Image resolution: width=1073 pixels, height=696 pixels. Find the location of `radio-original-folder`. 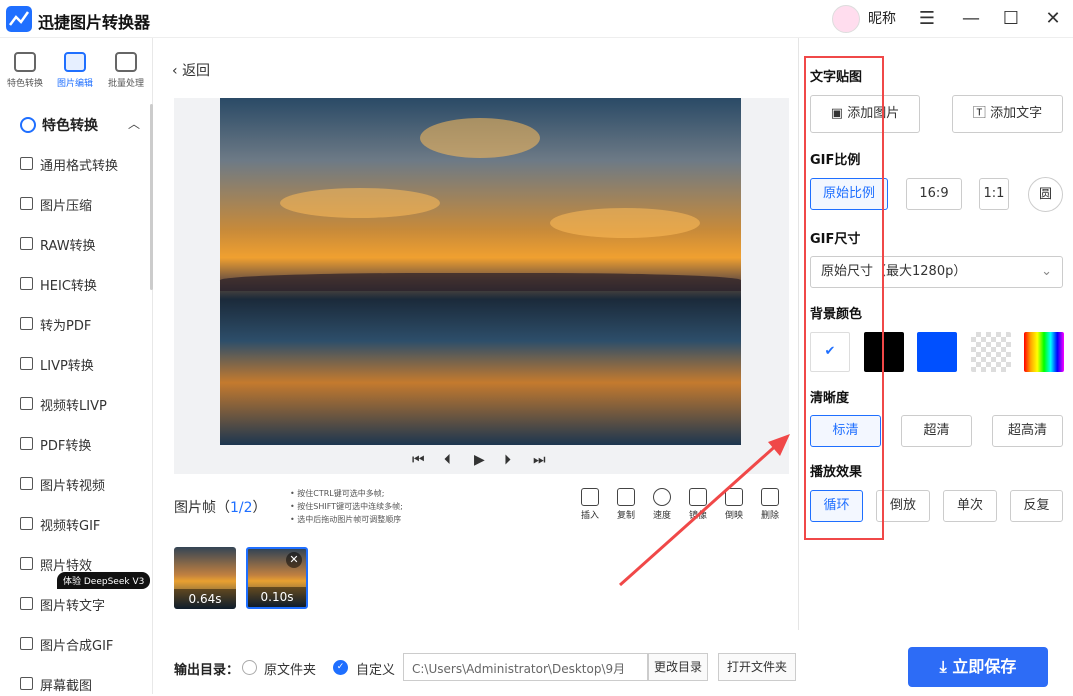

radio-original-folder is located at coordinates (249, 667).